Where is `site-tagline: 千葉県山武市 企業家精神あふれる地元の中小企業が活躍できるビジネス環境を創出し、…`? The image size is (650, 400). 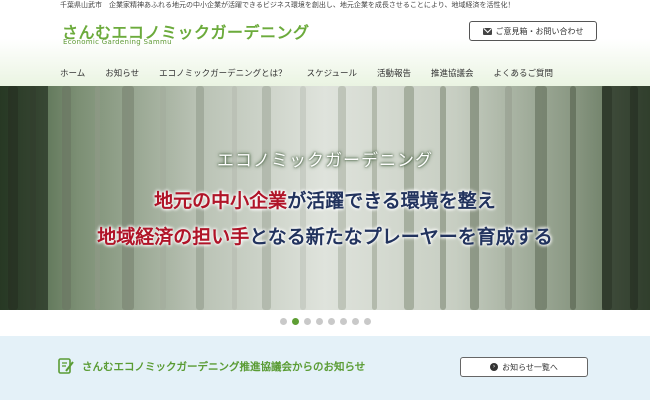 site-tagline: 千葉県山武市 企業家精神あふれる地元の中小企業が活躍できるビジネス環境を創出し、… is located at coordinates (287, 5).